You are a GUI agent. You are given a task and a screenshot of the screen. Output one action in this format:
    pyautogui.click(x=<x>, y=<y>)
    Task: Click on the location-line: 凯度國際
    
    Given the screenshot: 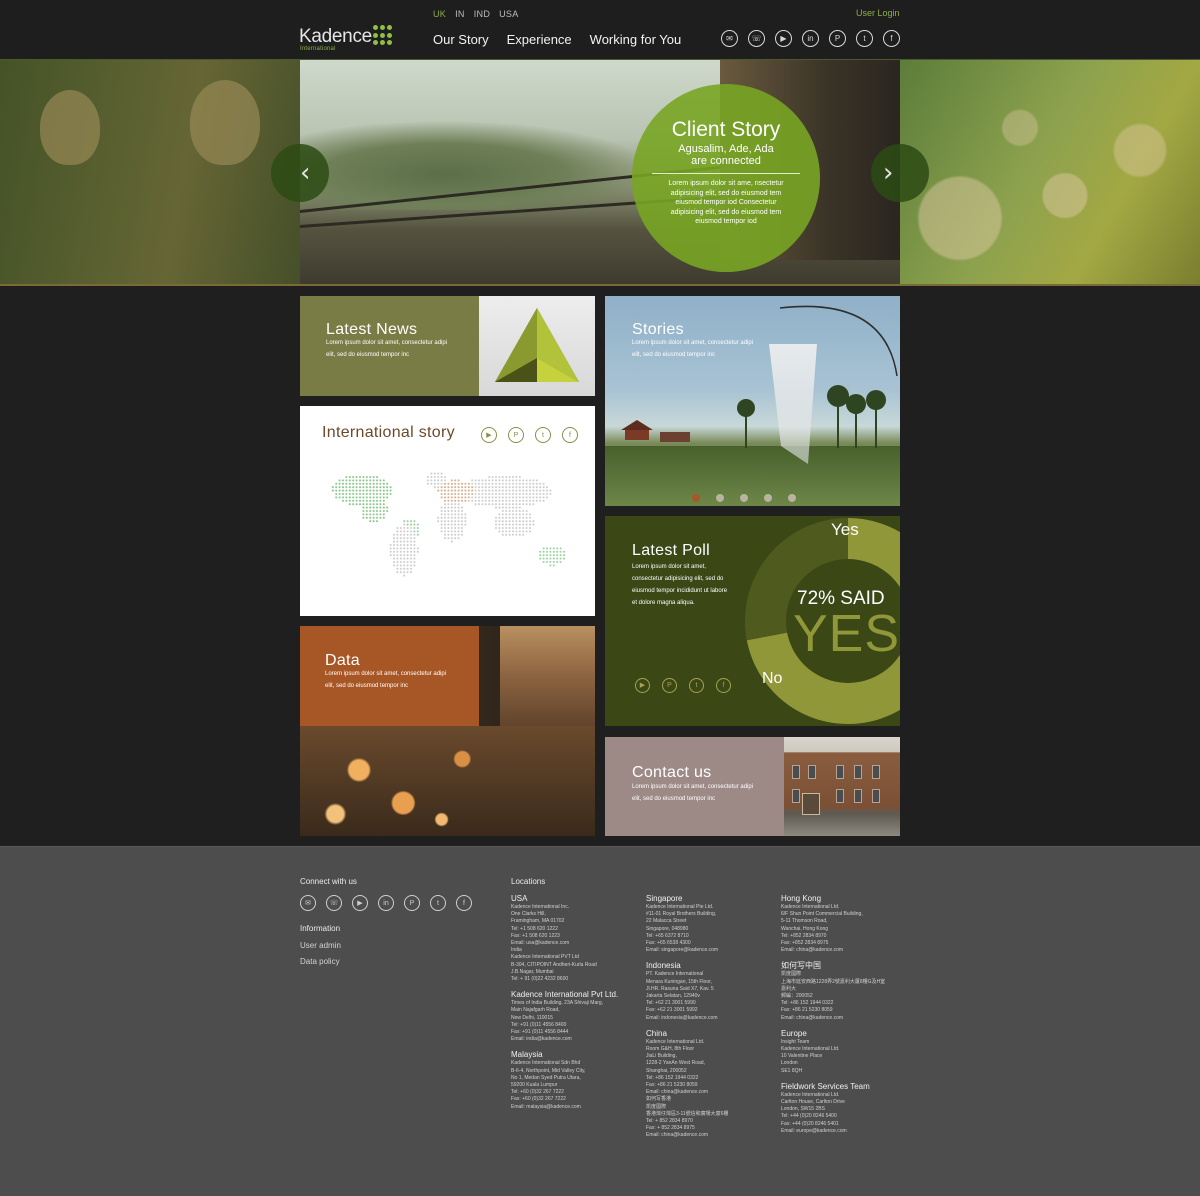 What is the action you would take?
    pyautogui.click(x=656, y=1106)
    